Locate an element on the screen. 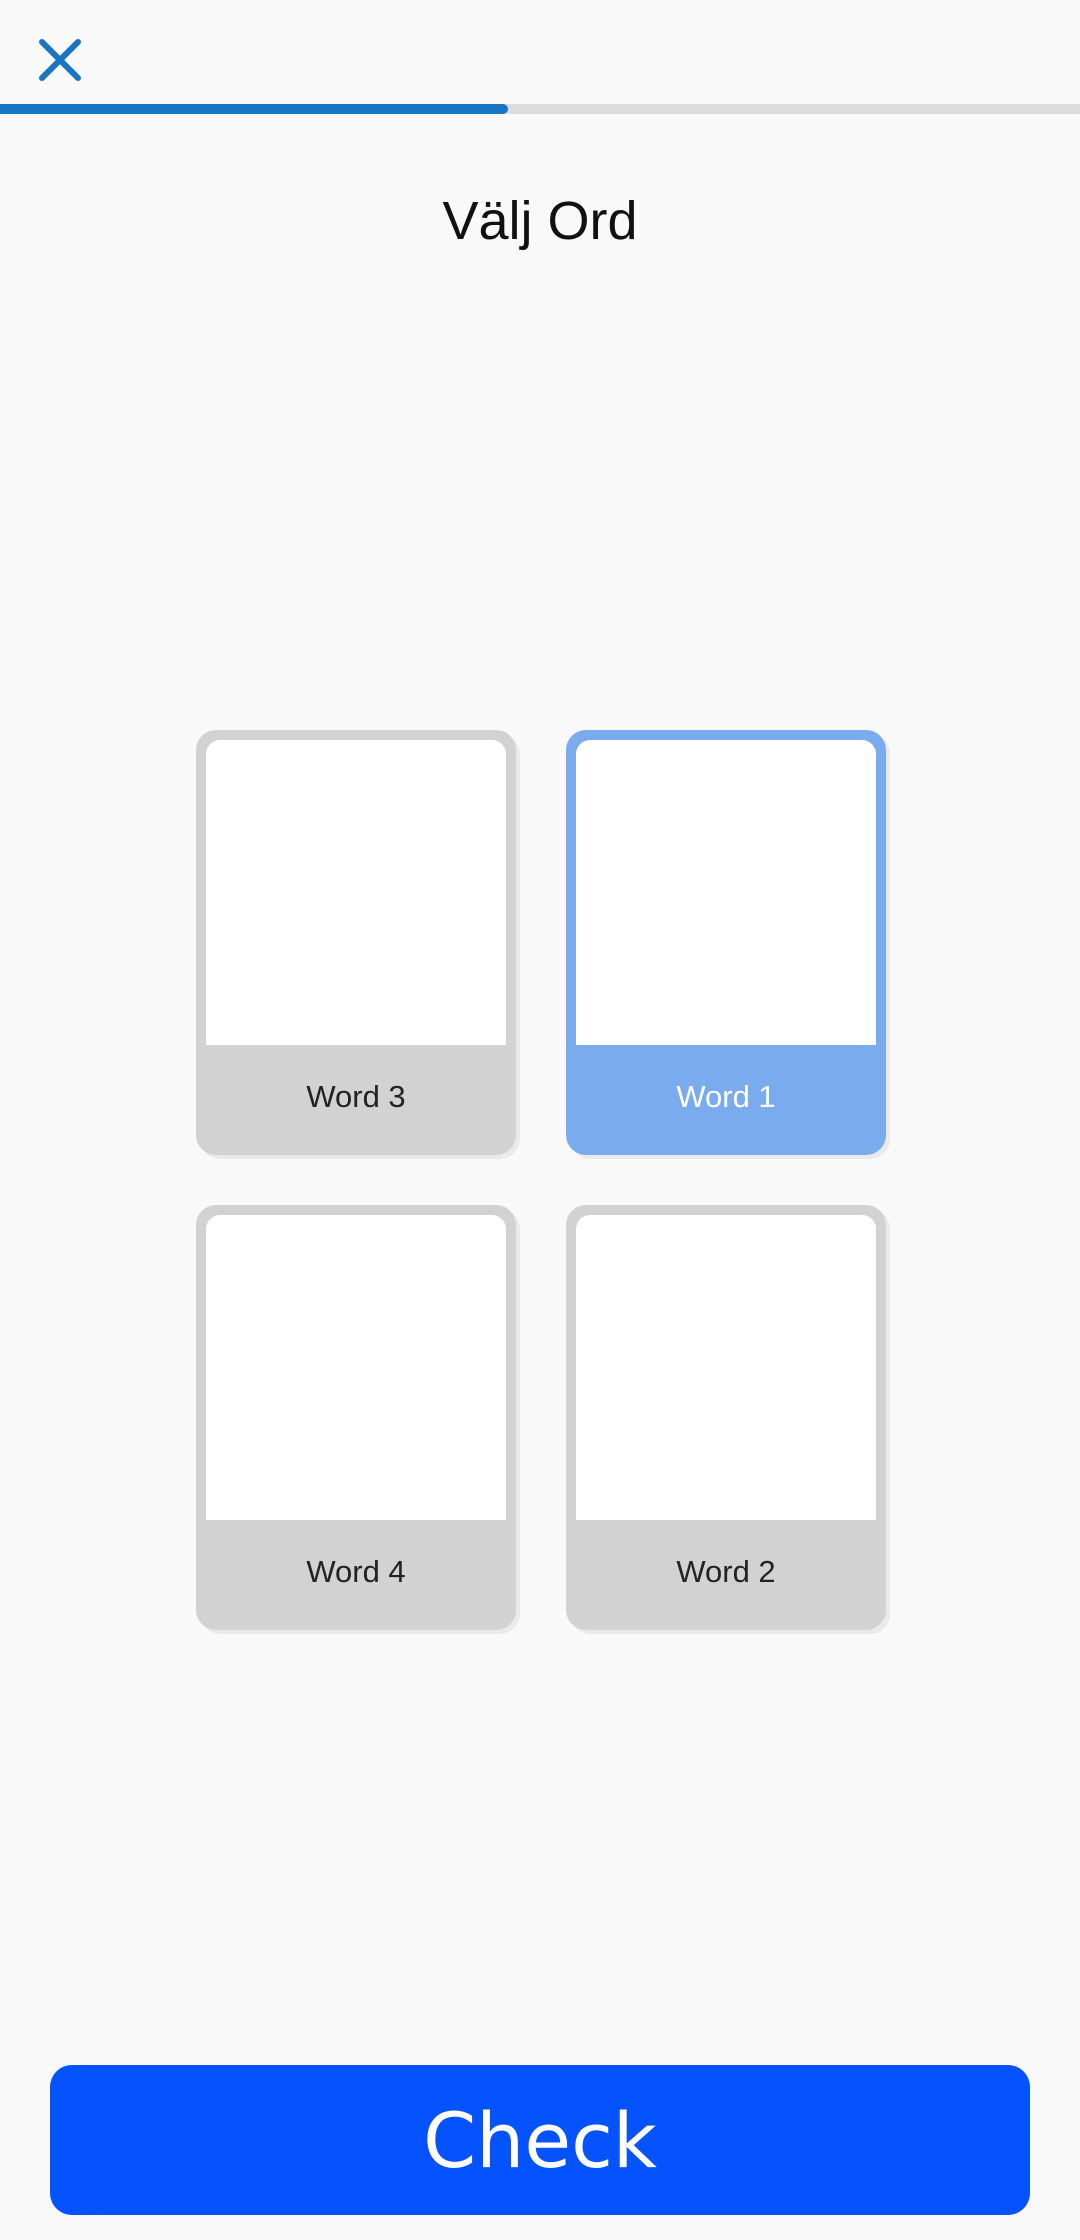 The image size is (1080, 2240). word-card-label: Word 1 is located at coordinates (726, 1096).